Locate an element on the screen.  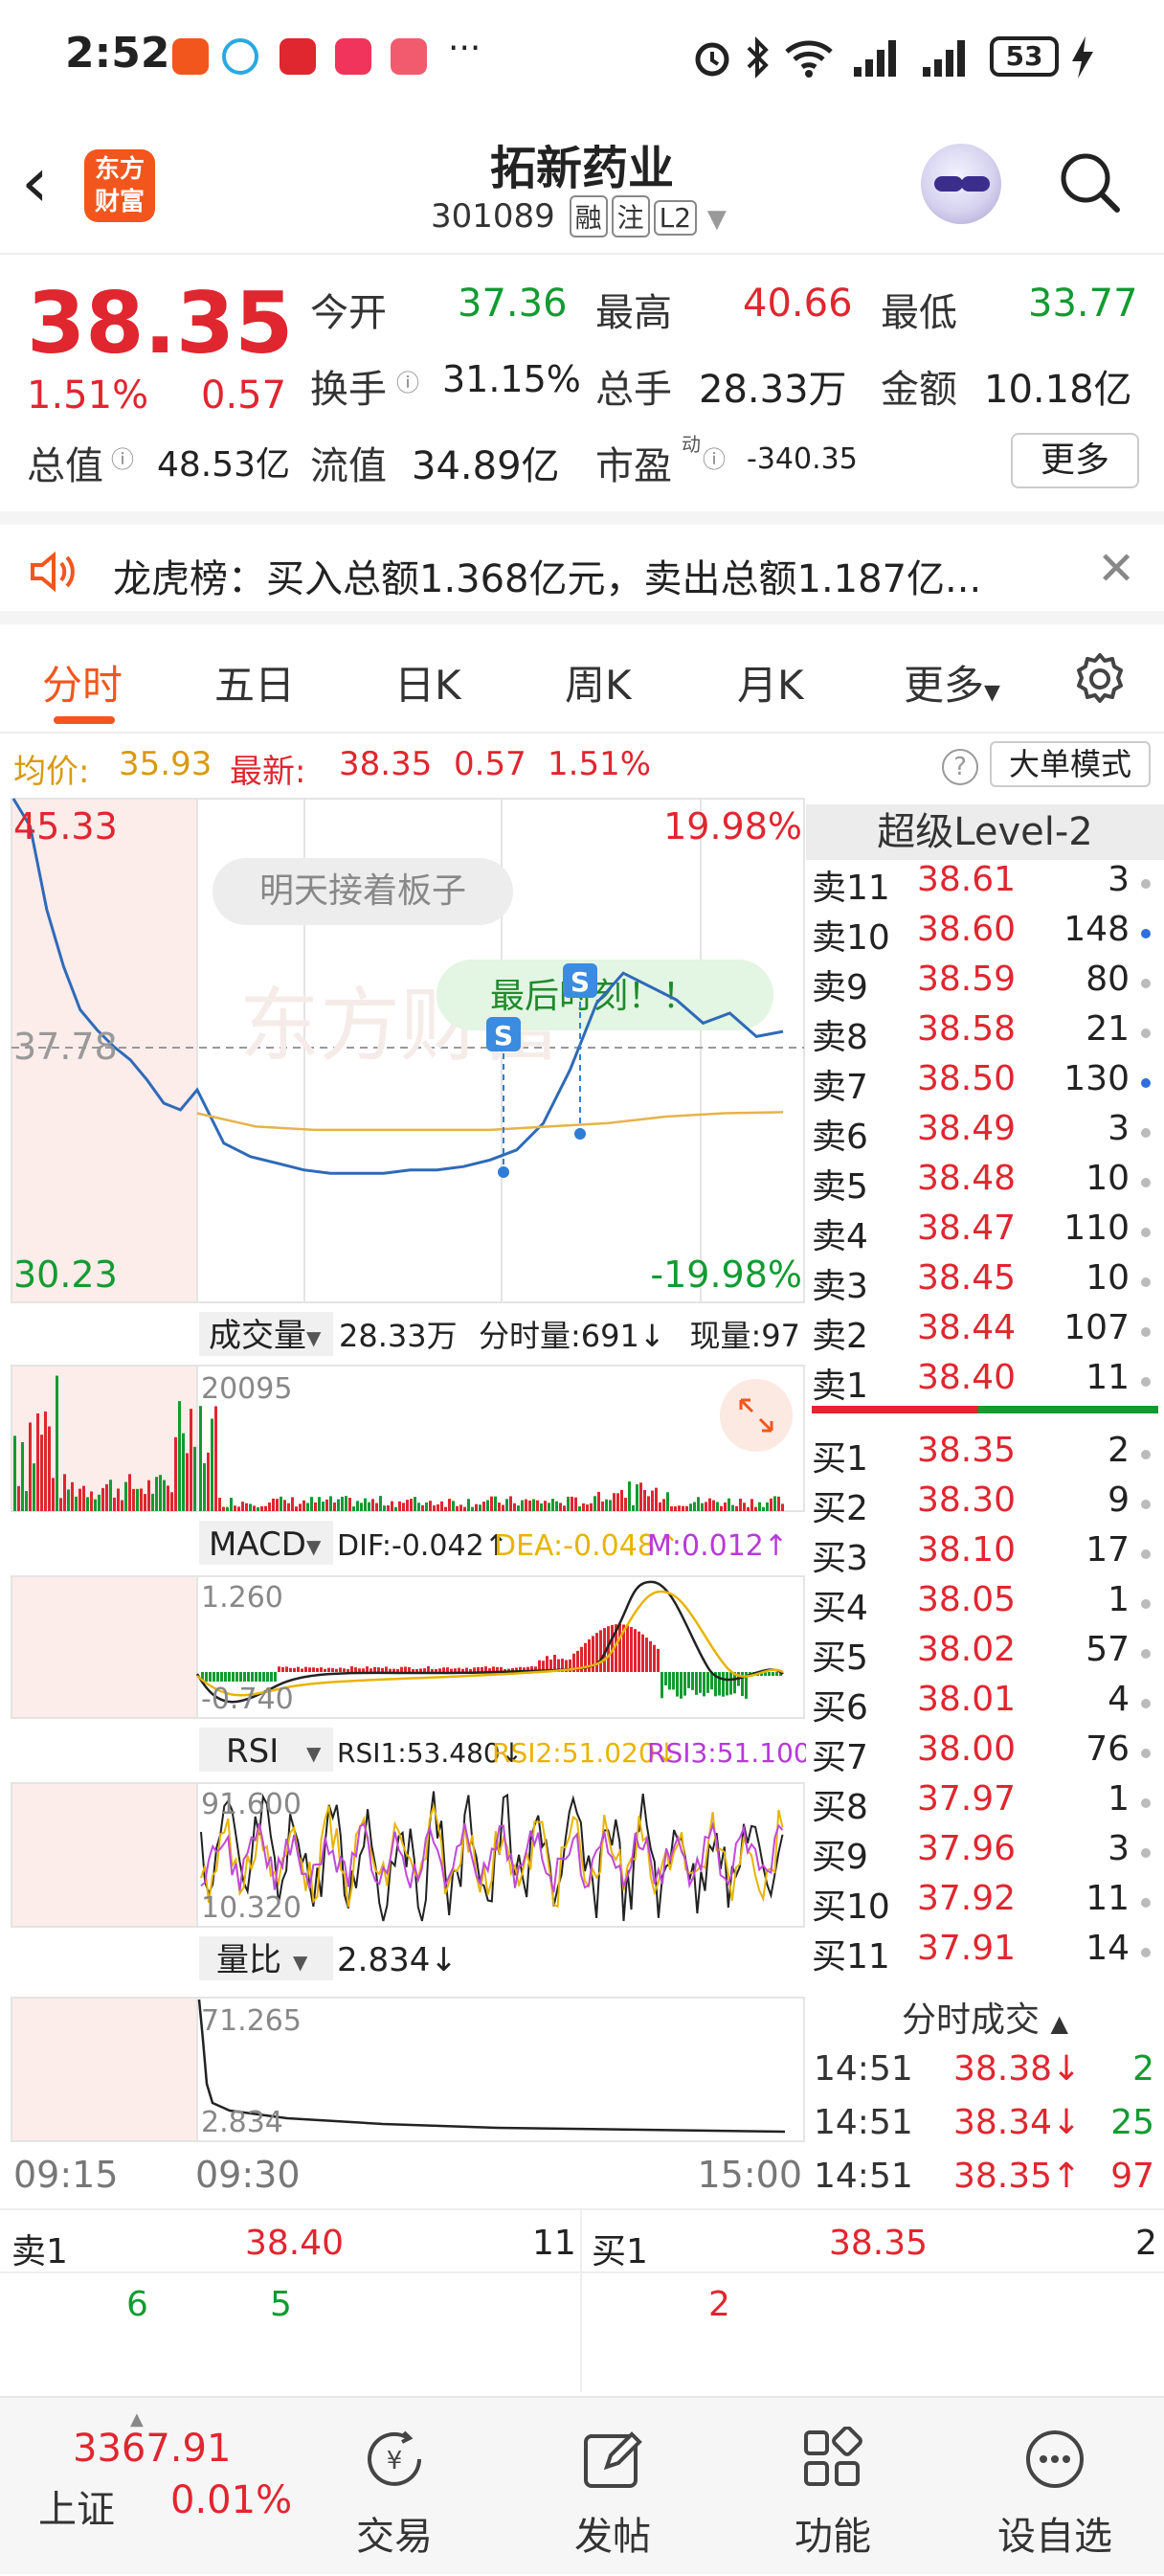
ask-row: 卖8 38.58 21 is located at coordinates (984, 1034).